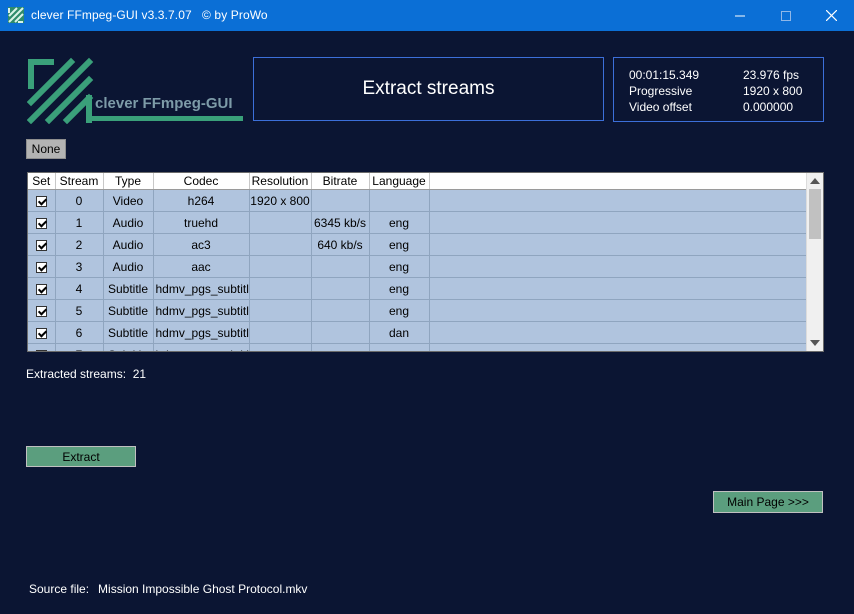 The width and height of the screenshot is (854, 614). Describe the element at coordinates (814, 262) in the screenshot. I see `table-scrollbar` at that location.